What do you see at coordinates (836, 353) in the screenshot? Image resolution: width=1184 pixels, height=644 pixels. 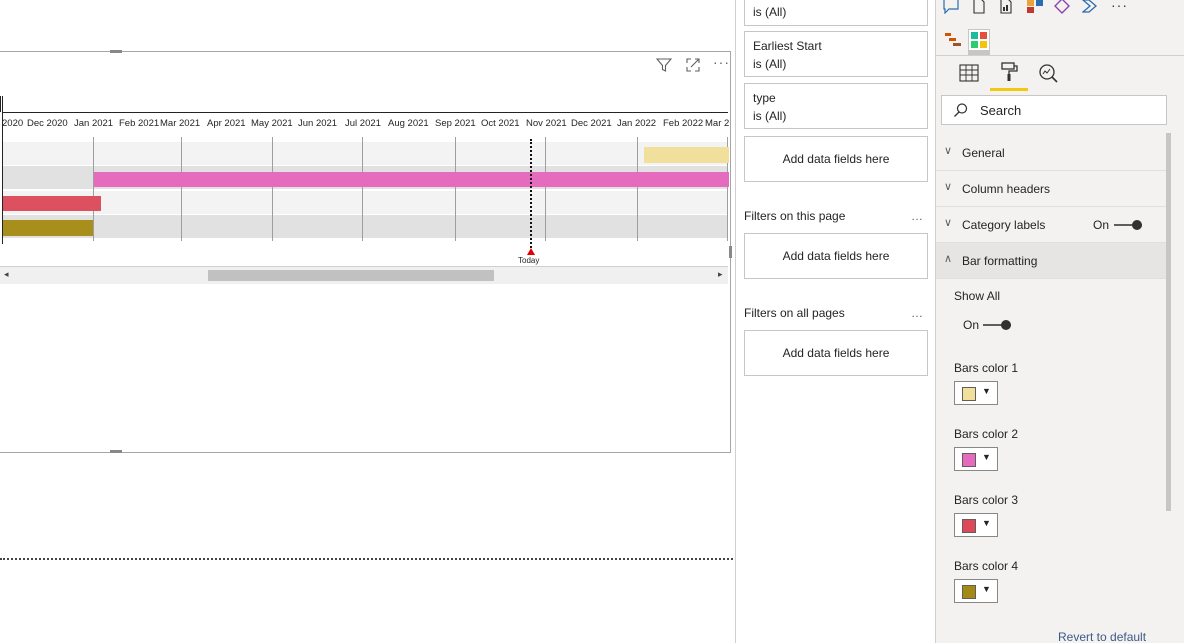 I see `add-data-fields-all-pages: Add data fields here` at bounding box center [836, 353].